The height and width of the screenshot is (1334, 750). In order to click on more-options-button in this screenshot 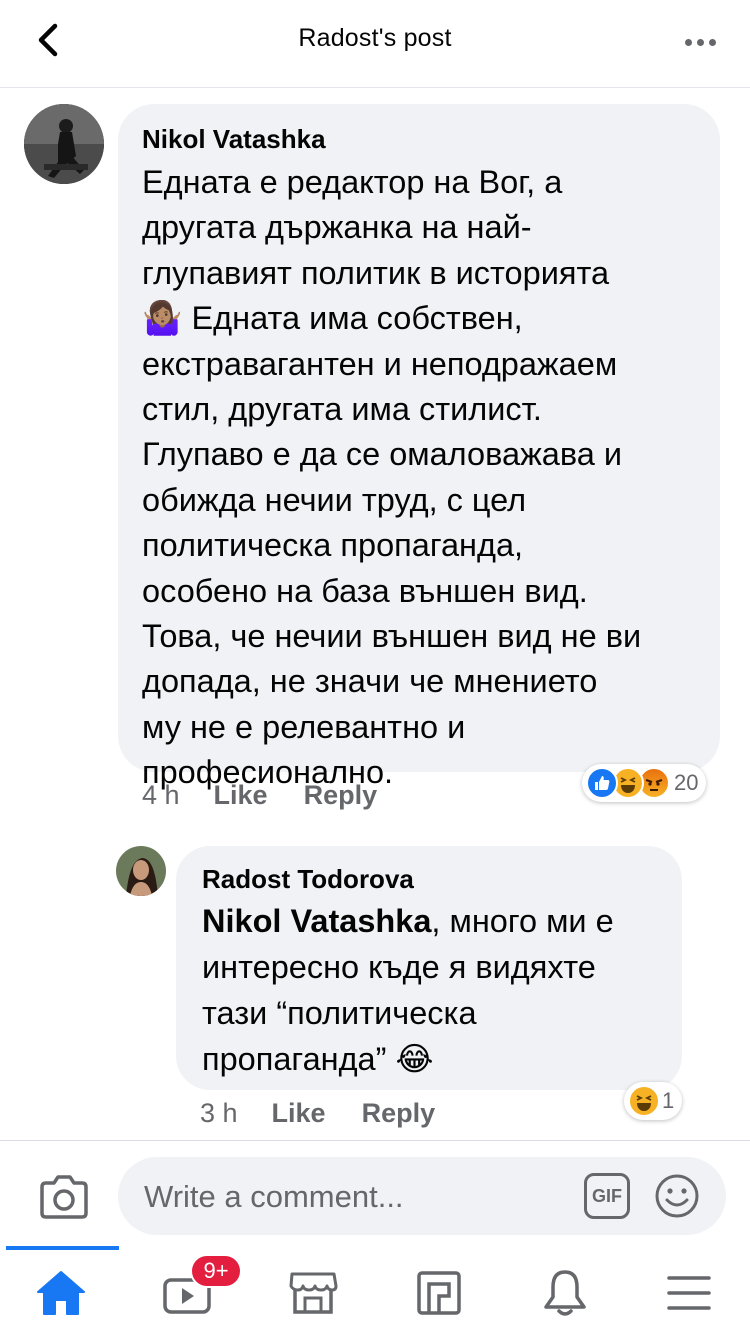, I will do `click(700, 42)`.